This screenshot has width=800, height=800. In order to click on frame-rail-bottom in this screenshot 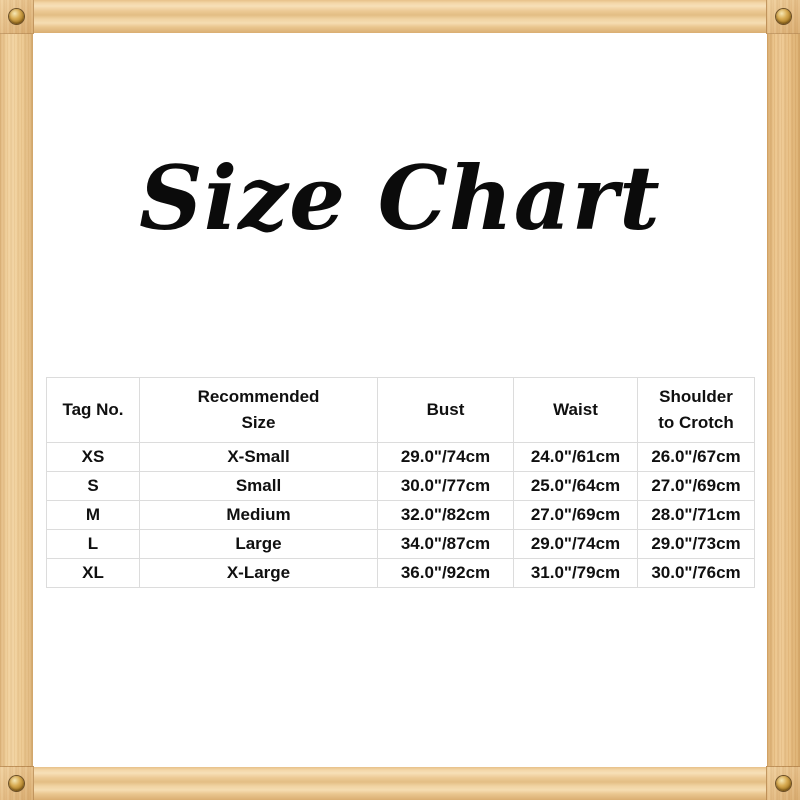, I will do `click(400, 783)`.